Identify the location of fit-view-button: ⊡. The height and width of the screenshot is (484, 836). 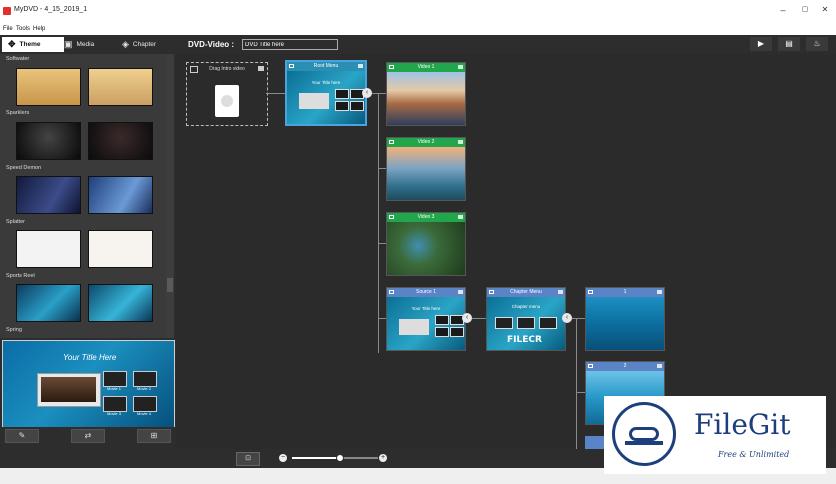
(248, 459).